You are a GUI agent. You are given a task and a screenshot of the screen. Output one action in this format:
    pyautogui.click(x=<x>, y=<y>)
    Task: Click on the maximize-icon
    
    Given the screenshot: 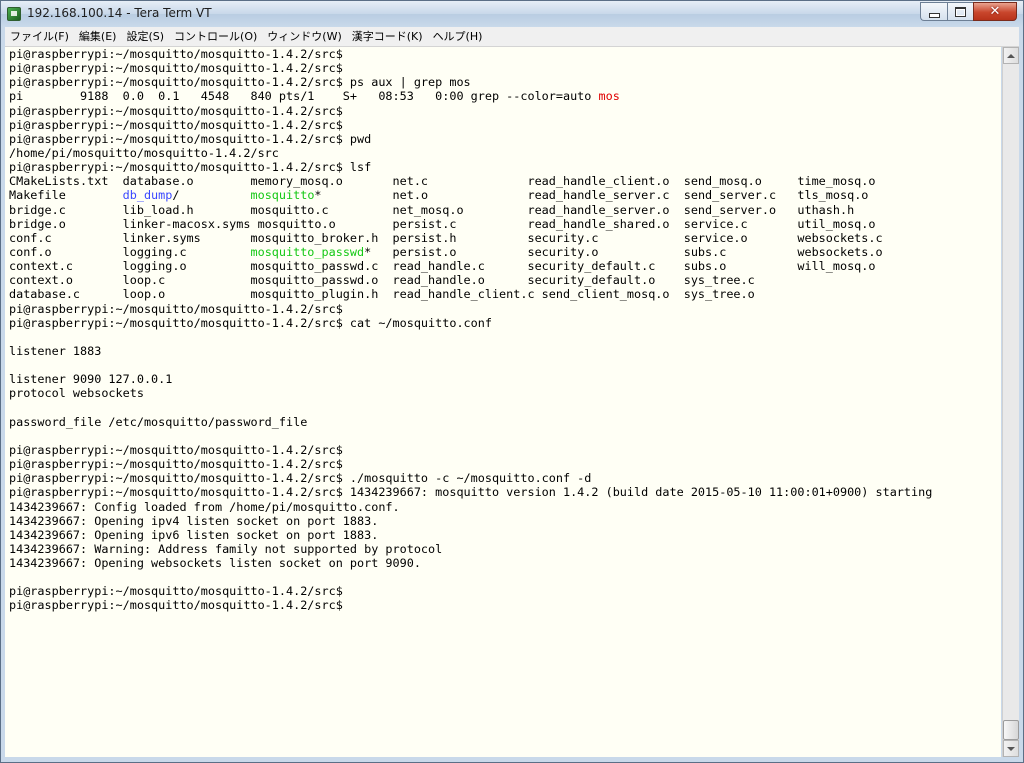 What is the action you would take?
    pyautogui.click(x=960, y=11)
    